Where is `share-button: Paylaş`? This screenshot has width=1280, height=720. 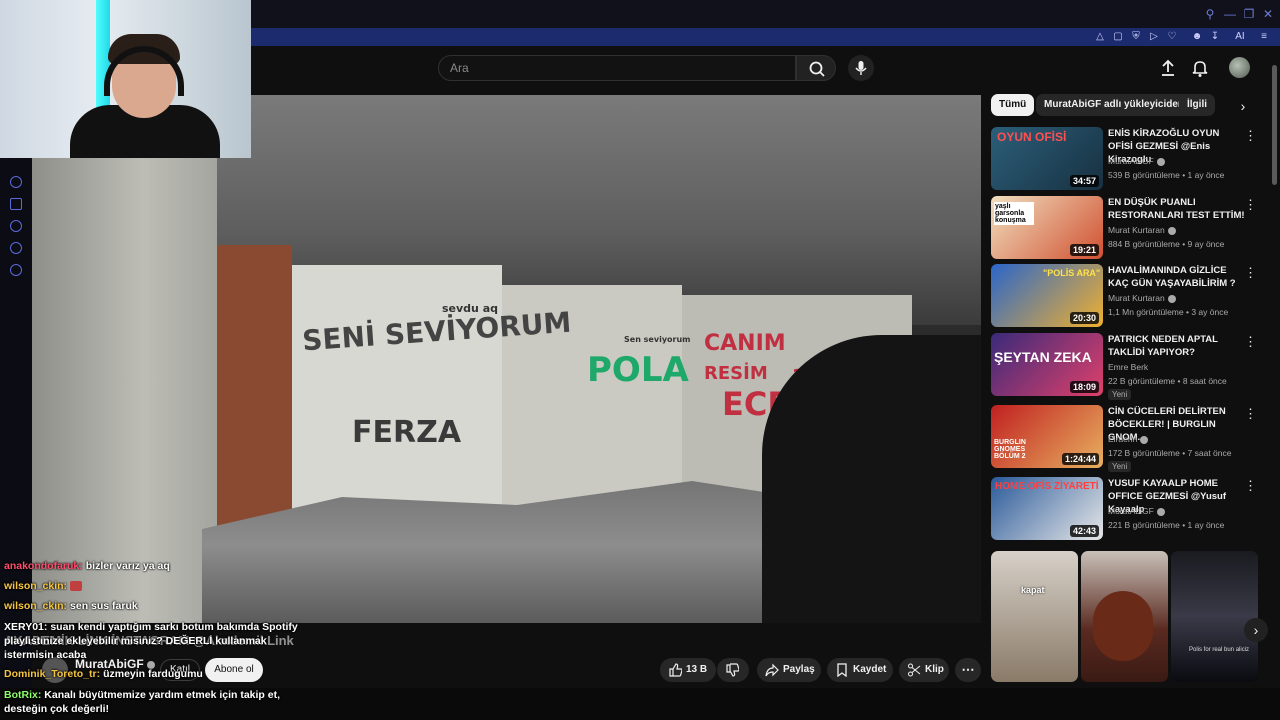 share-button: Paylaş is located at coordinates (789, 670).